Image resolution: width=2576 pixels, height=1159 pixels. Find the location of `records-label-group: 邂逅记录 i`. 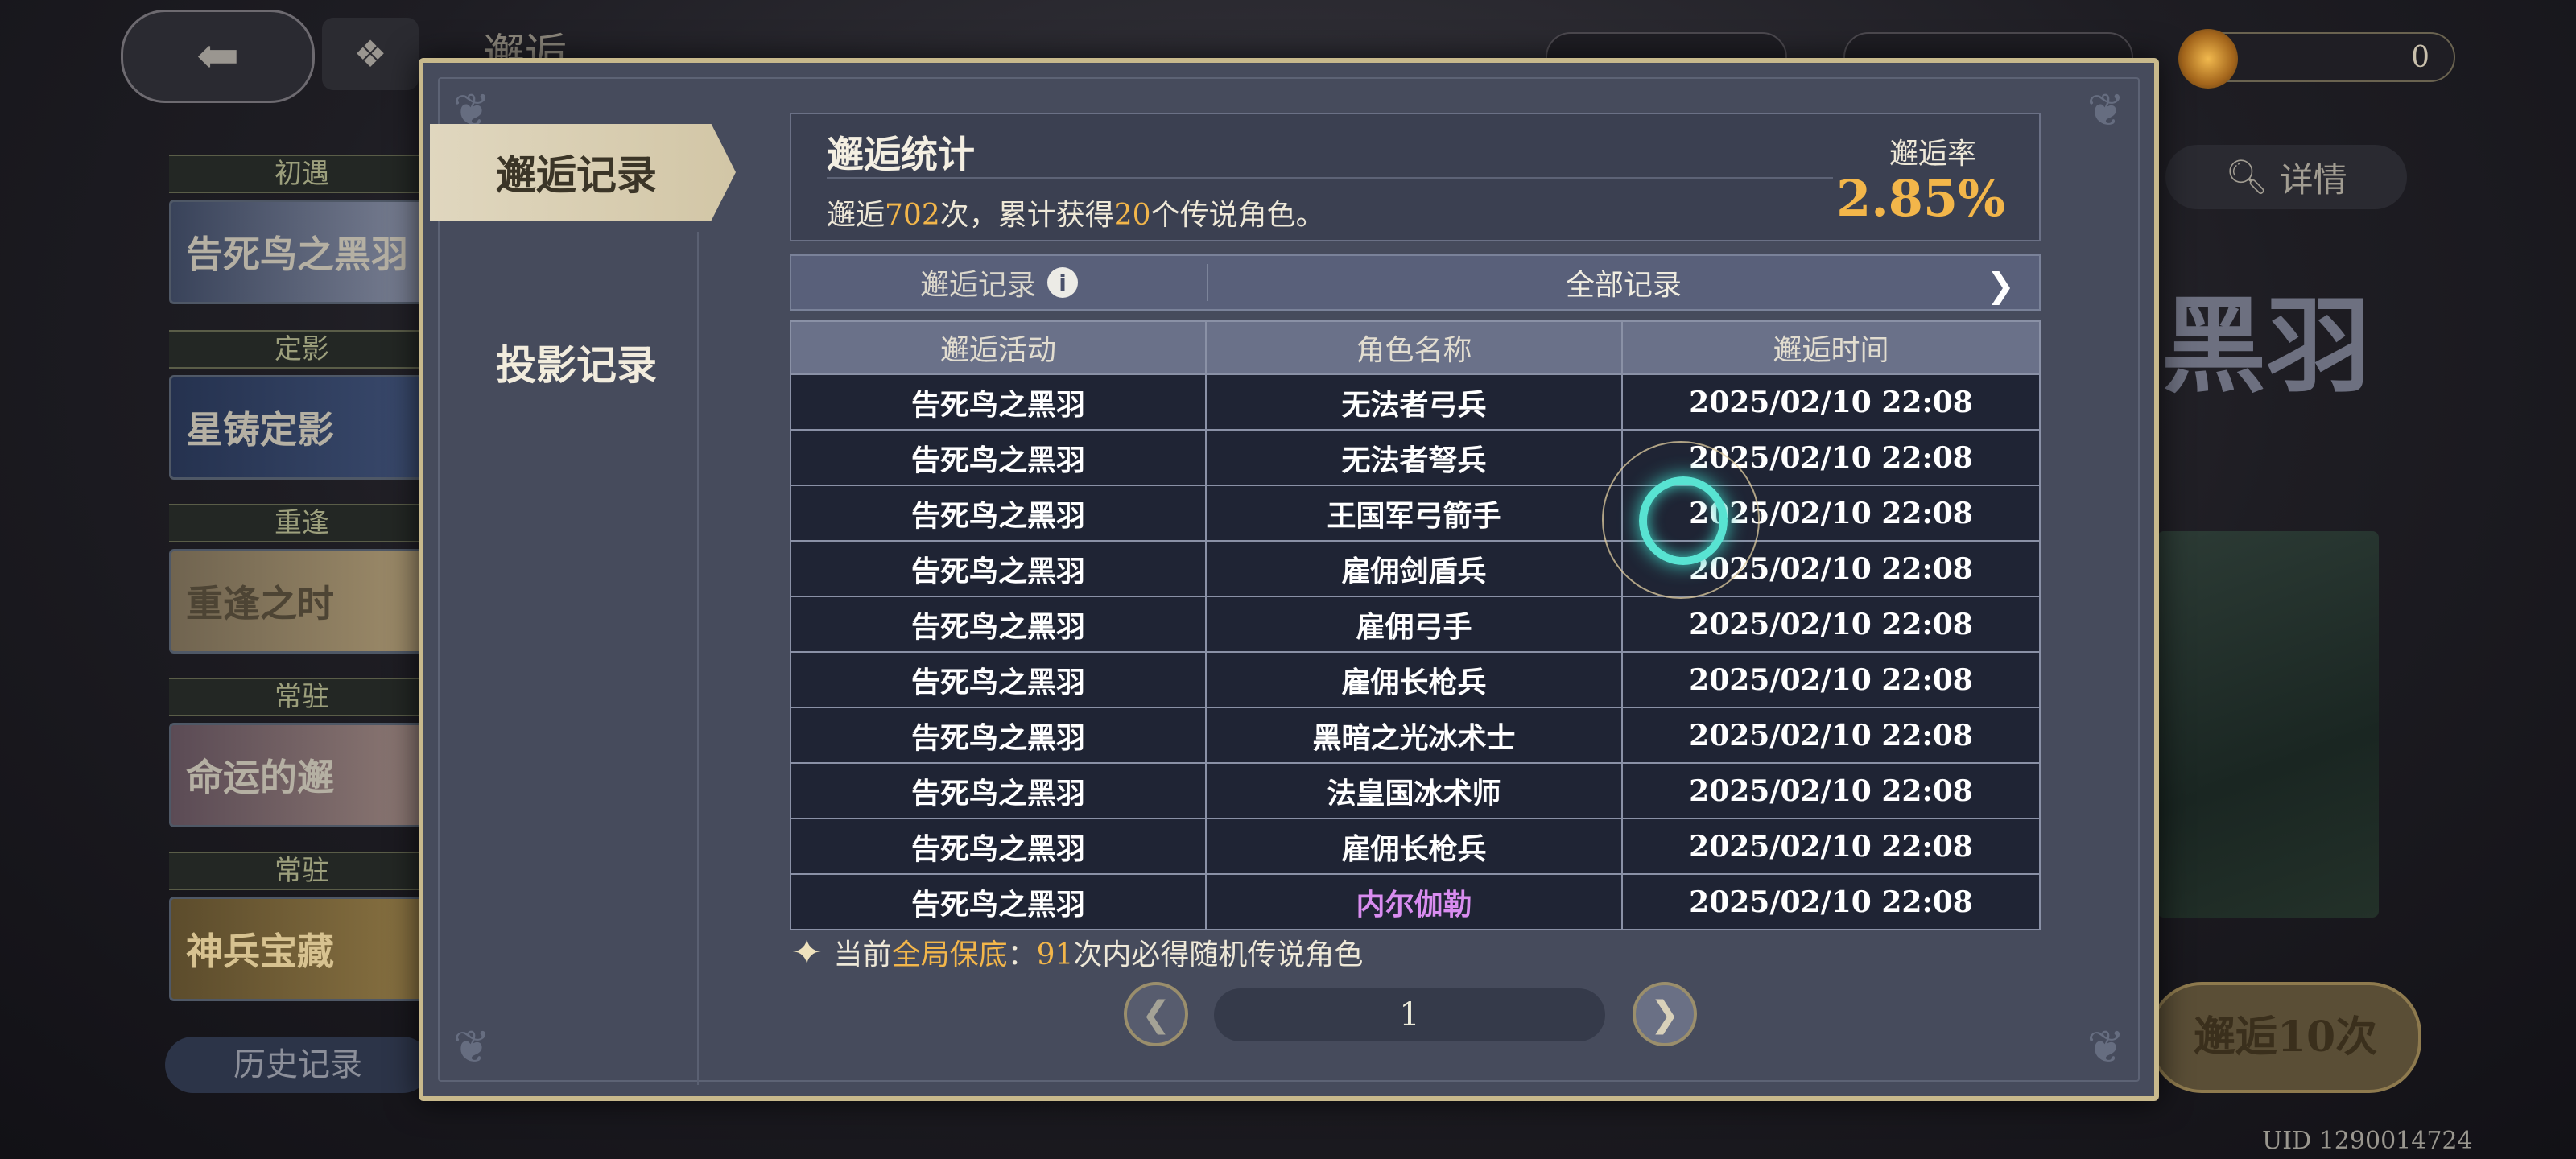

records-label-group: 邂逅记录 i is located at coordinates (999, 282).